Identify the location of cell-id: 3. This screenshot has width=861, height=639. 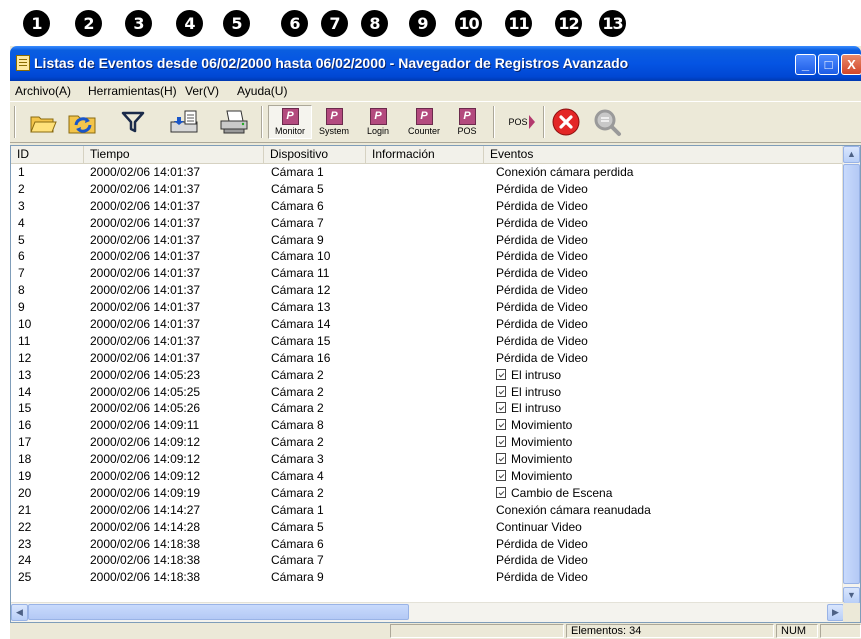
(21, 205).